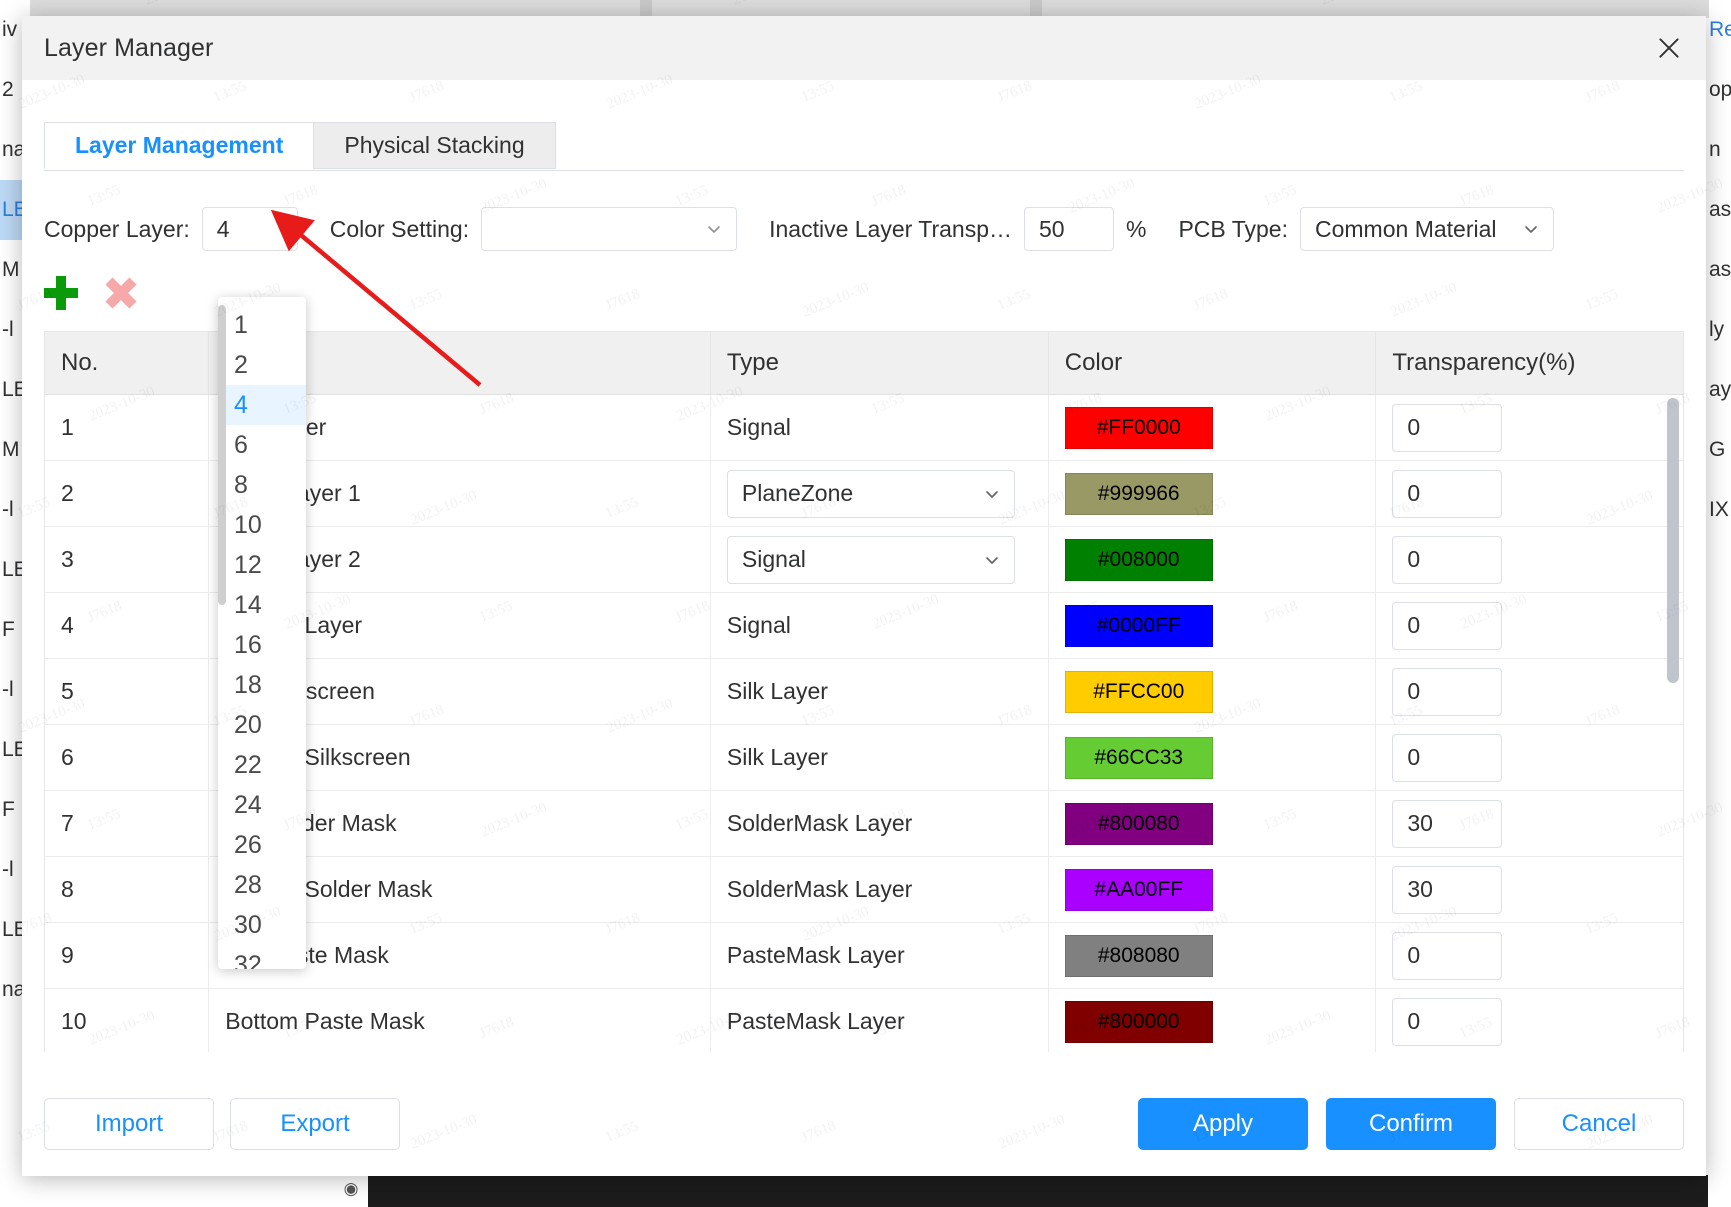  What do you see at coordinates (262, 805) in the screenshot?
I see `dropdown-option: 24` at bounding box center [262, 805].